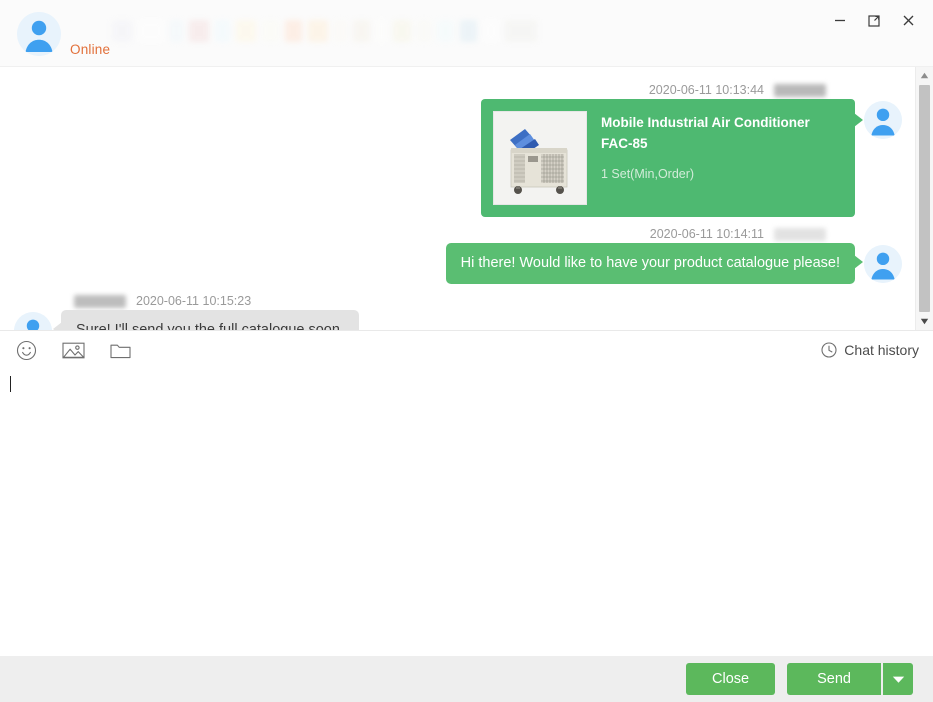  I want to click on emoji-smiley-icon, so click(26, 350).